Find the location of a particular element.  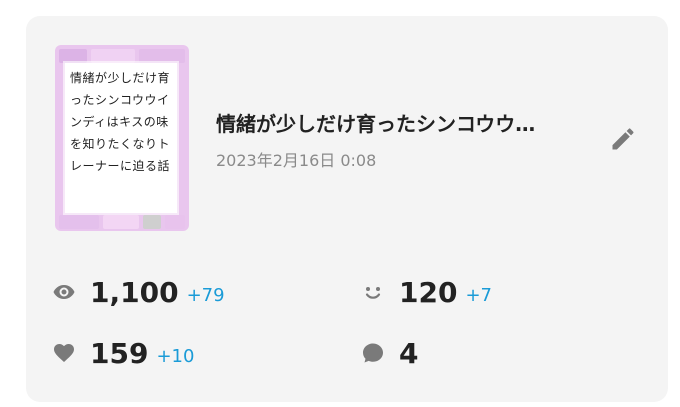

edit-button is located at coordinates (623, 139).